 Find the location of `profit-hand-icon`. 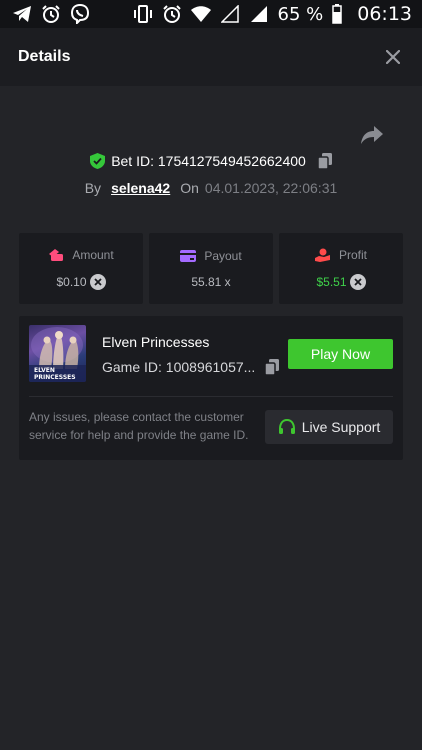

profit-hand-icon is located at coordinates (322, 255).